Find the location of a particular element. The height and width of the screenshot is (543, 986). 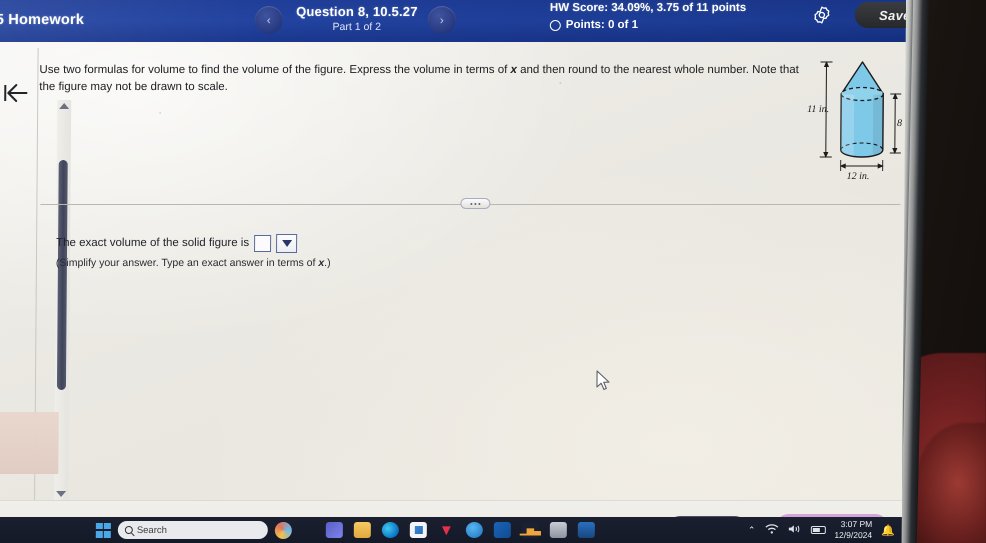

browser-globe-icon is located at coordinates (474, 530).